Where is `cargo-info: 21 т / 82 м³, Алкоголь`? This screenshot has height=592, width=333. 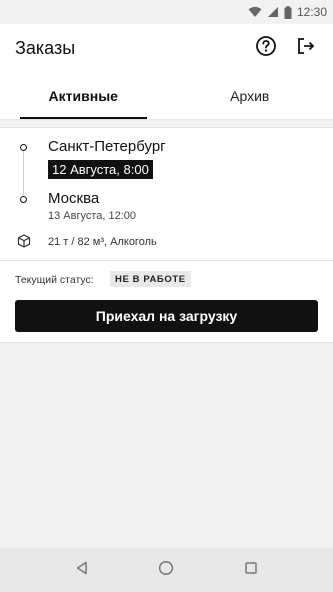 cargo-info: 21 т / 82 м³, Алкоголь is located at coordinates (102, 242).